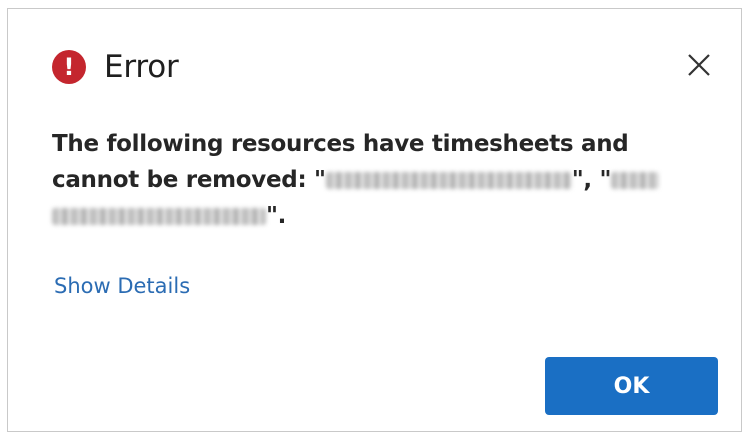 The height and width of the screenshot is (436, 747). Describe the element at coordinates (141, 67) in the screenshot. I see `dialog-title: Error` at that location.